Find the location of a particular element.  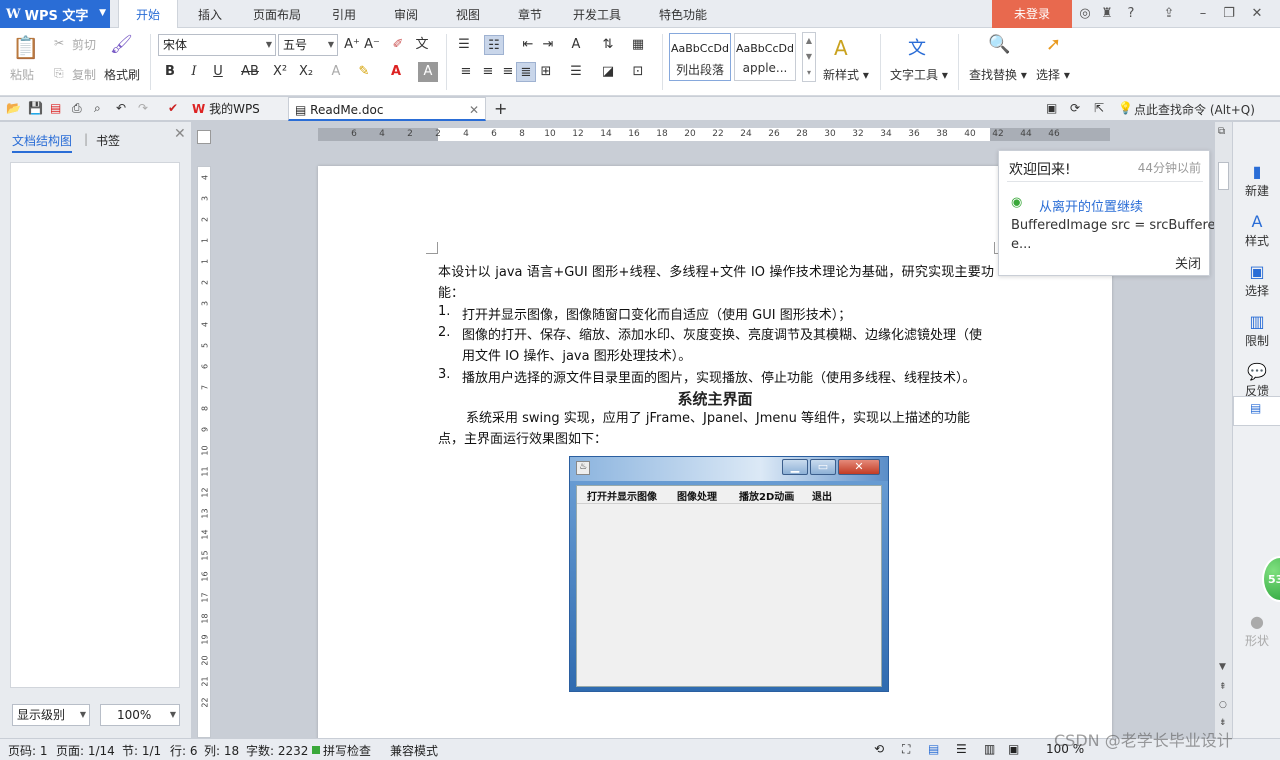

pane-zoom-select: 100% ▼ is located at coordinates (140, 715).